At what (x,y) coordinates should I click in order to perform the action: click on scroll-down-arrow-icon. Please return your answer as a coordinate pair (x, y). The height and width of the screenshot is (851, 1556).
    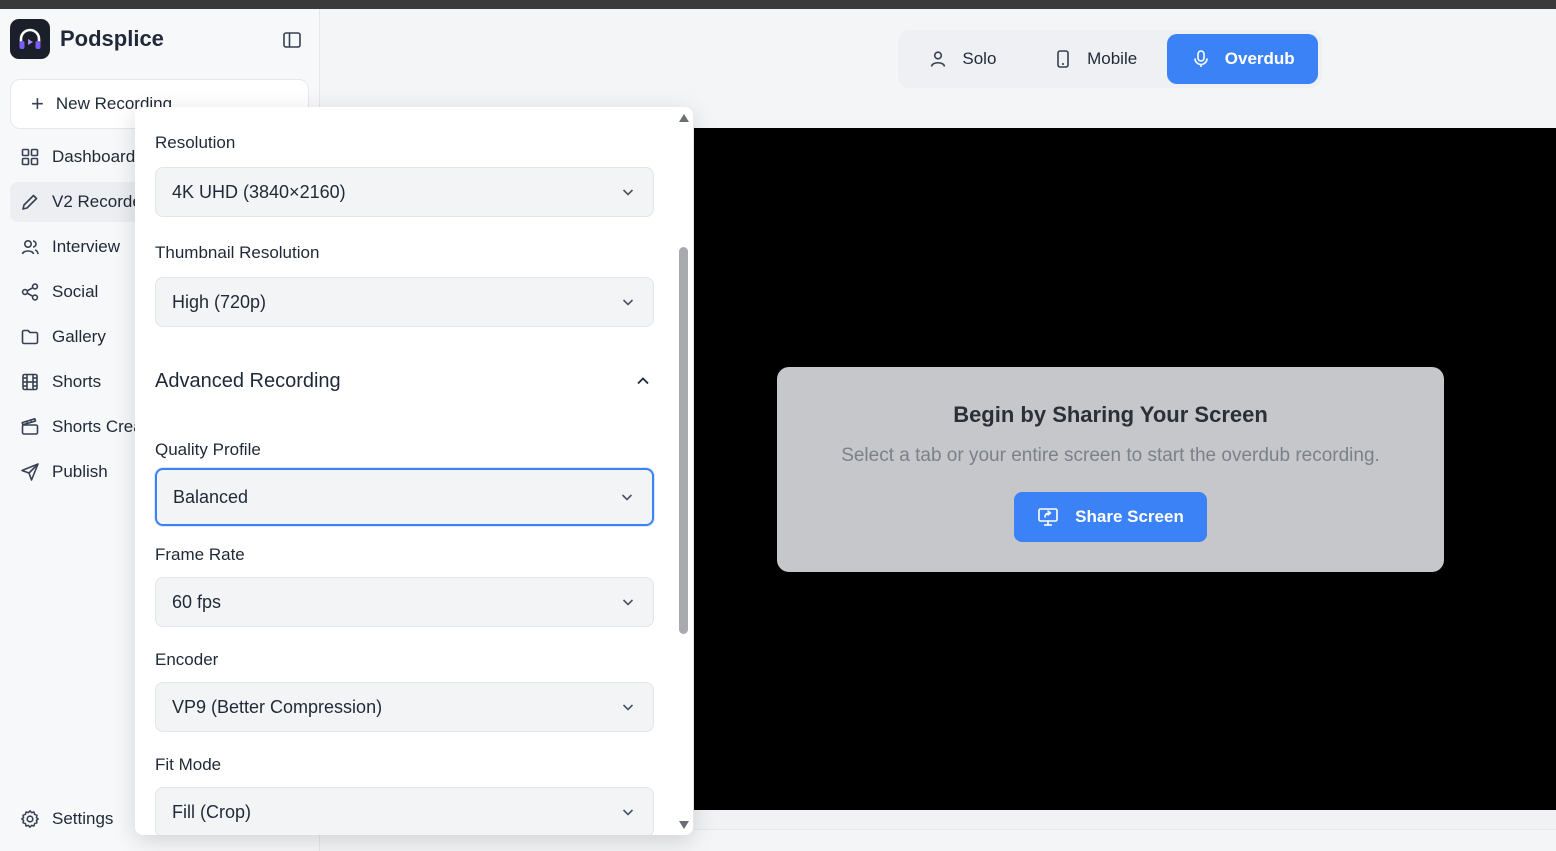
    Looking at the image, I should click on (684, 825).